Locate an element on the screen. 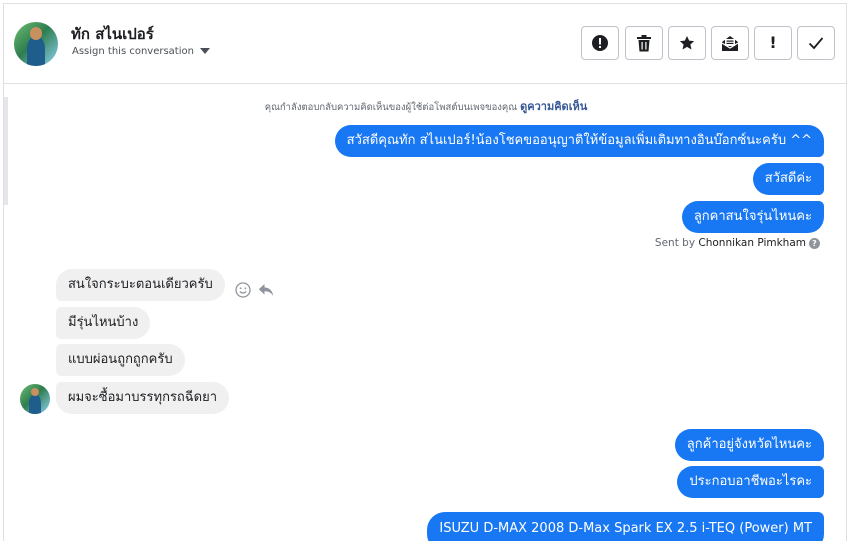 This screenshot has height=541, width=849. incoming-message: มีรุ่นไหนบ้าง is located at coordinates (103, 323).